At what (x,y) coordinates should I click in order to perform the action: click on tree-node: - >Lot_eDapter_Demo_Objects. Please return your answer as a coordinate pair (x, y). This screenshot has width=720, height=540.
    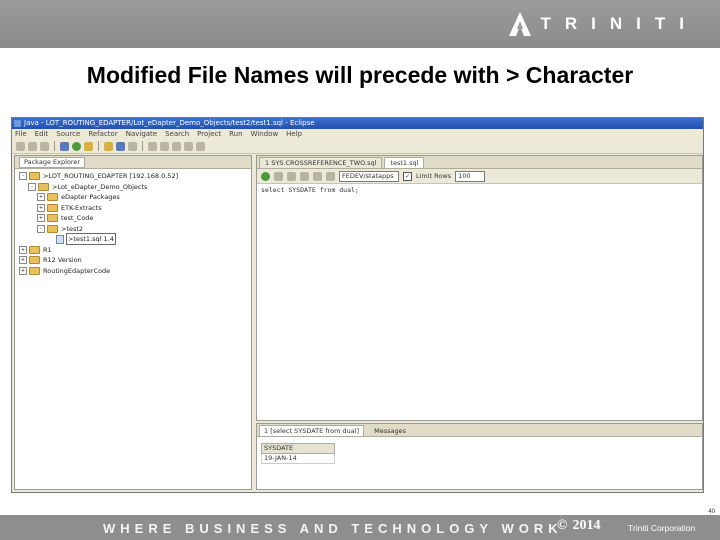
    Looking at the image, I should click on (135, 187).